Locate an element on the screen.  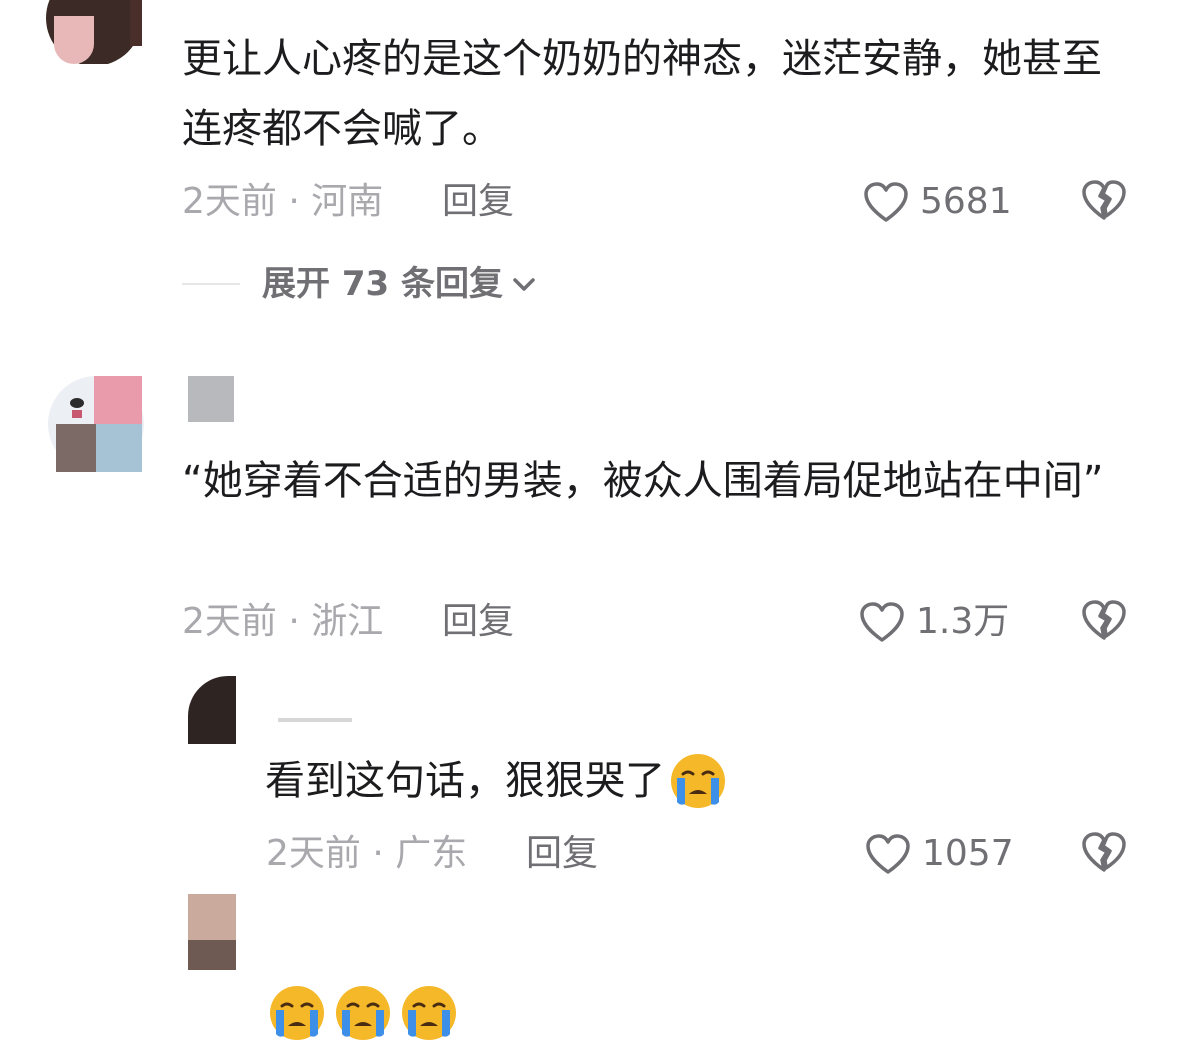
reply-meta: 2天前 · 广东 is located at coordinates (367, 853).